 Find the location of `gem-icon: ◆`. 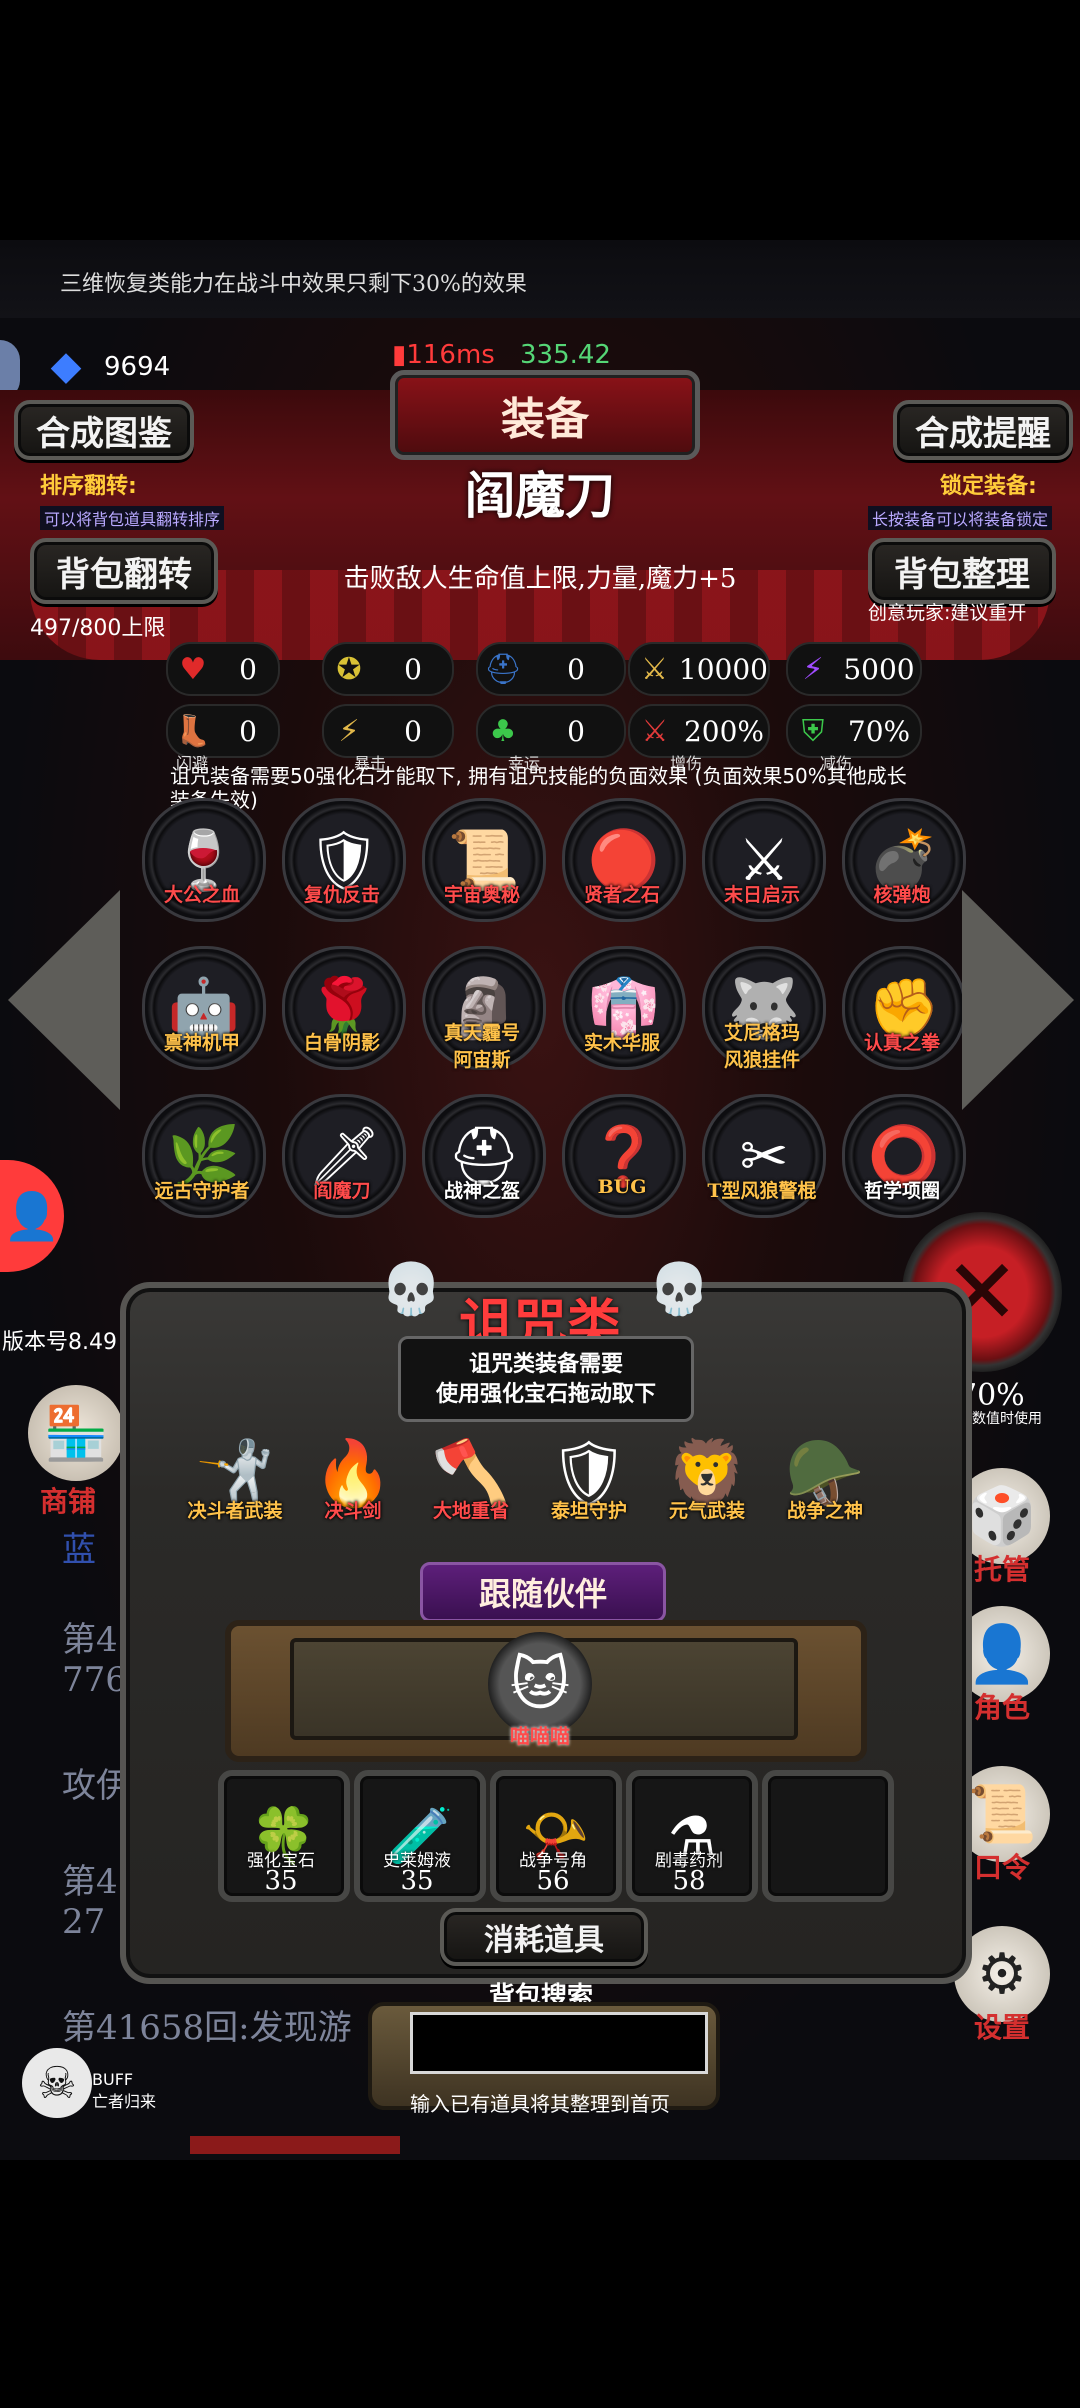

gem-icon: ◆ is located at coordinates (66, 366).